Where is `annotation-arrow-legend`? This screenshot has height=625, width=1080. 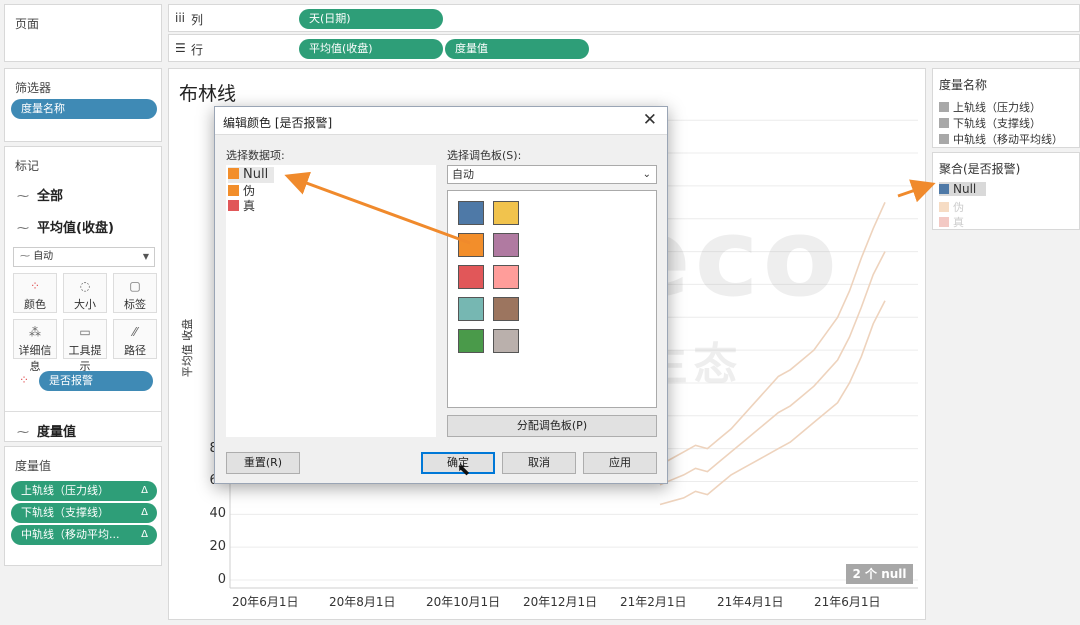
annotation-arrow-legend is located at coordinates (916, 191).